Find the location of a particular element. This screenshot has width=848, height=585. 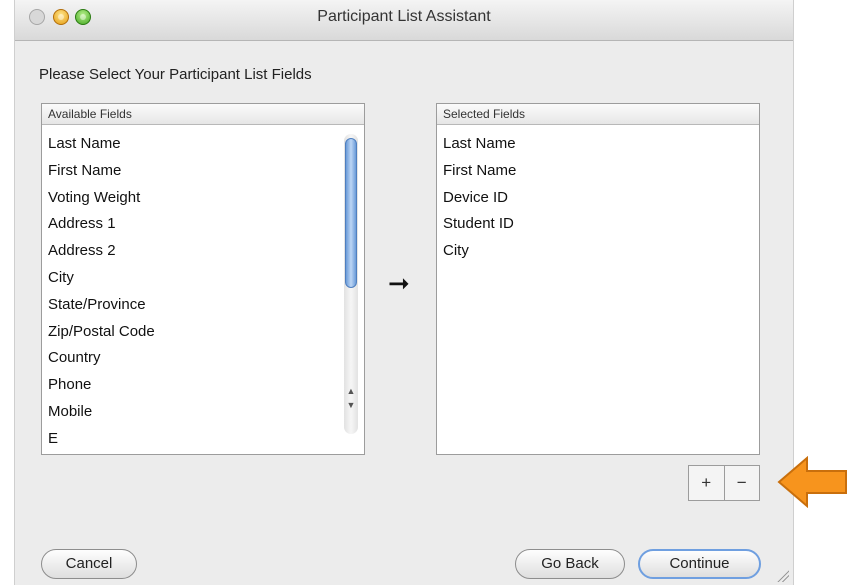

continue-button: Continue is located at coordinates (699, 564).